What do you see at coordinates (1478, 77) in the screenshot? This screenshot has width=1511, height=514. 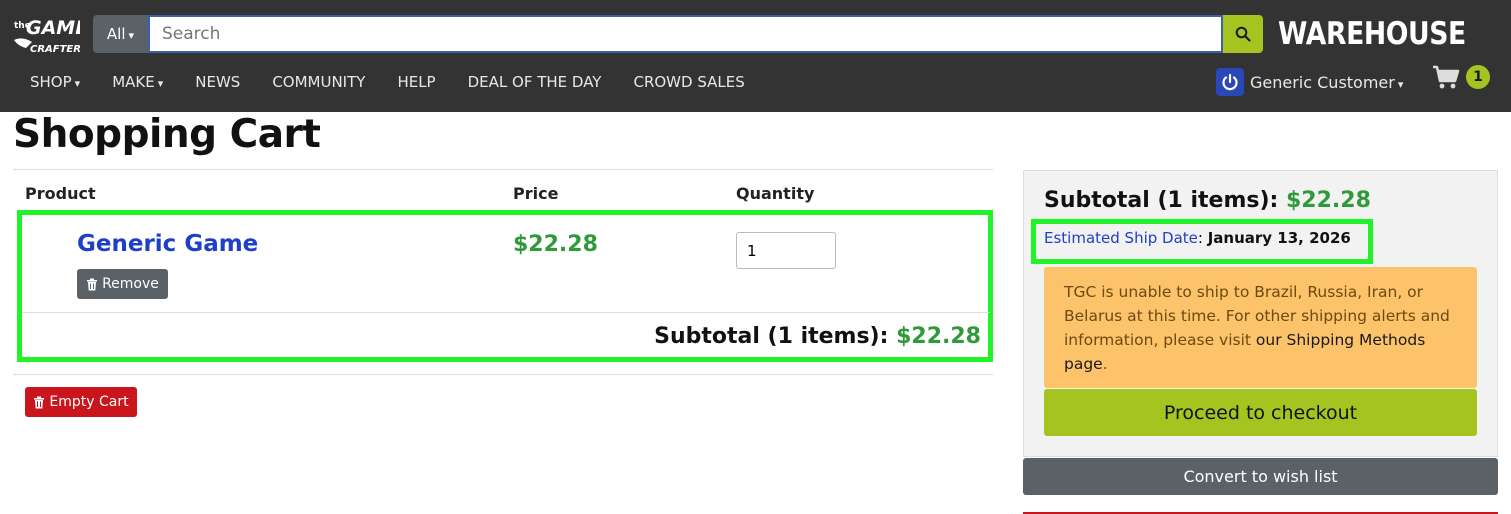 I see `cart-count-badge: 1` at bounding box center [1478, 77].